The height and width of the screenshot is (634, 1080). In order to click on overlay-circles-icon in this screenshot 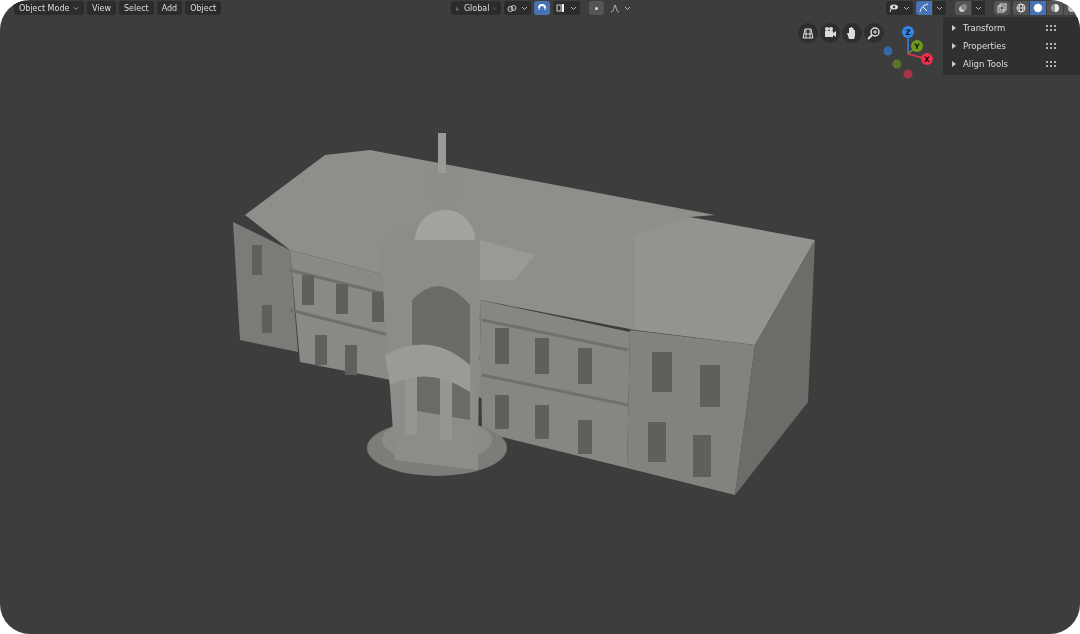, I will do `click(963, 8)`.